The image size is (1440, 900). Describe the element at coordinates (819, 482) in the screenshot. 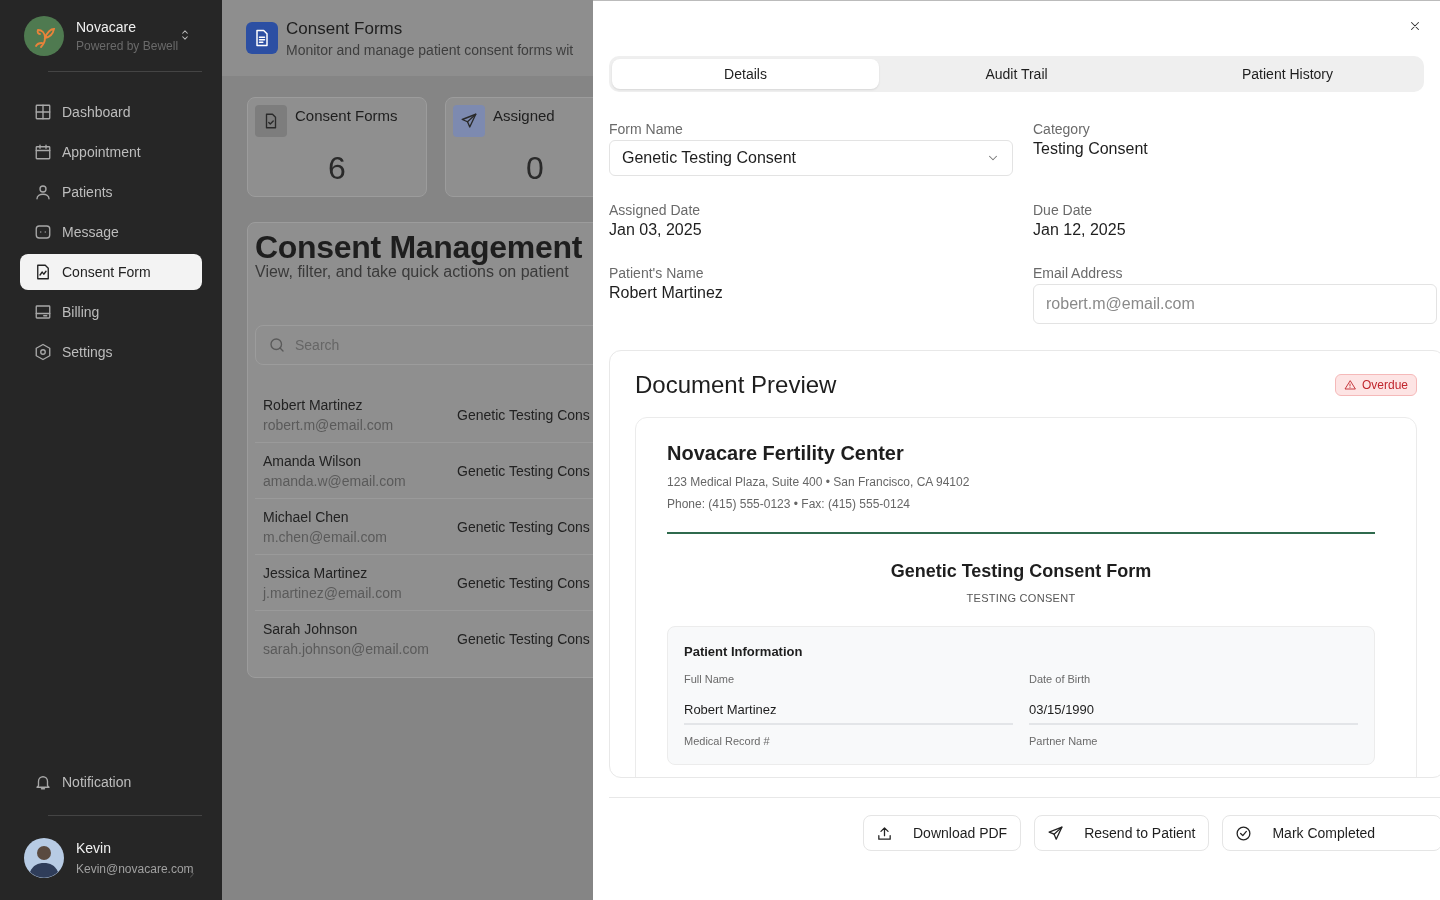

I see `clinic-address: 123 Medical Plaza, Suite 400 • San Francisco, CA 94102` at that location.